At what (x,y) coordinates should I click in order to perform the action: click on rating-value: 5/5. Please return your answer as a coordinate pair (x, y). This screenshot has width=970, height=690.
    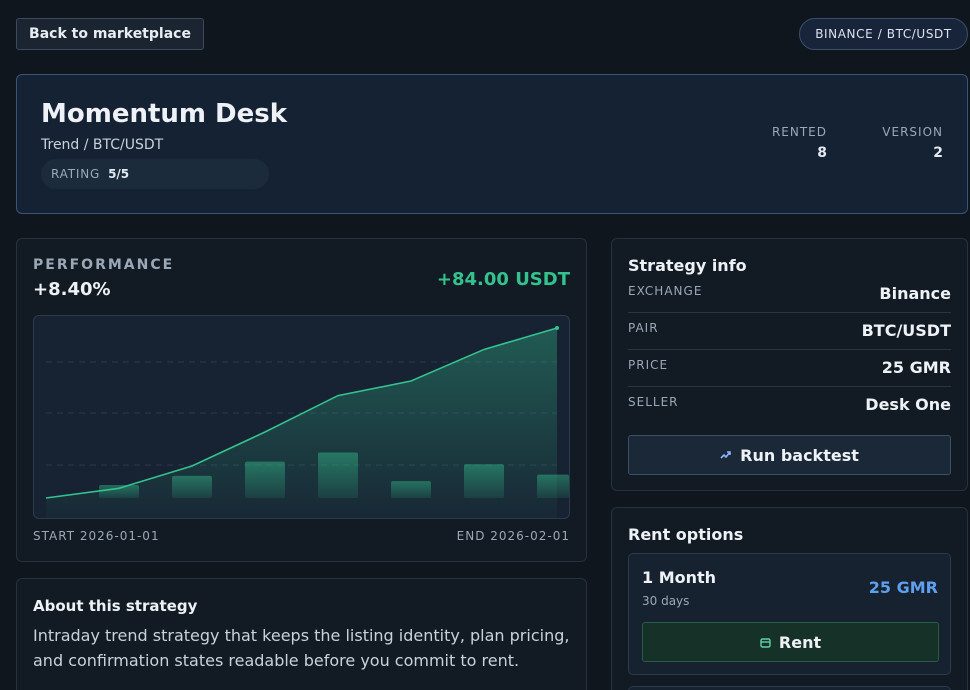
    Looking at the image, I should click on (119, 174).